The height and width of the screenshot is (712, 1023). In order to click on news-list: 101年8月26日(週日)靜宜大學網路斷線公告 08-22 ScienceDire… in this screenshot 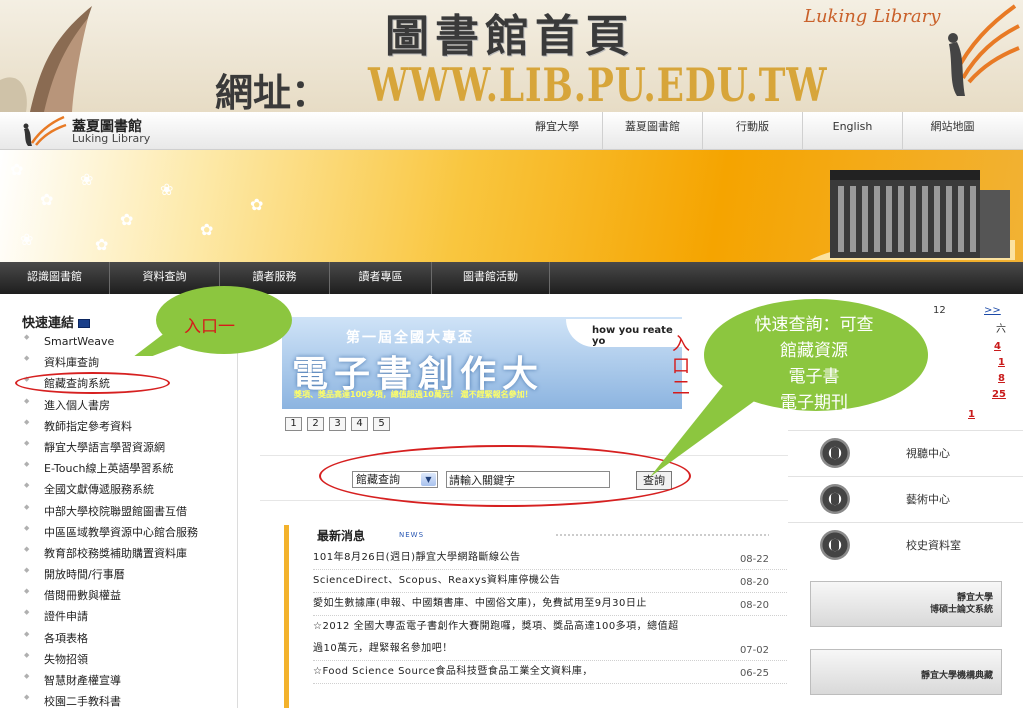, I will do `click(553, 615)`.